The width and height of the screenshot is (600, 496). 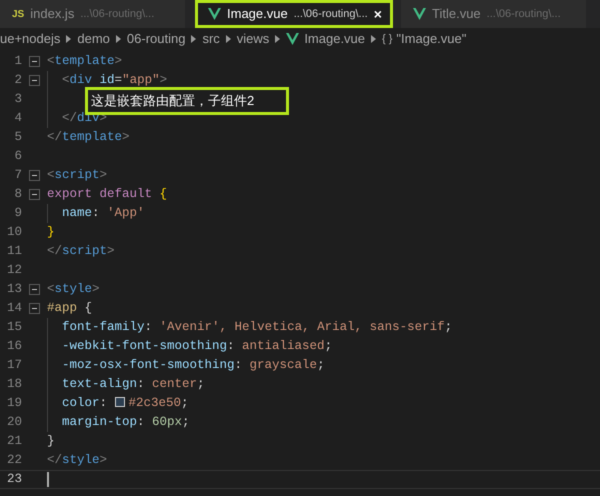 I want to click on braces-icon: { }, so click(x=387, y=39).